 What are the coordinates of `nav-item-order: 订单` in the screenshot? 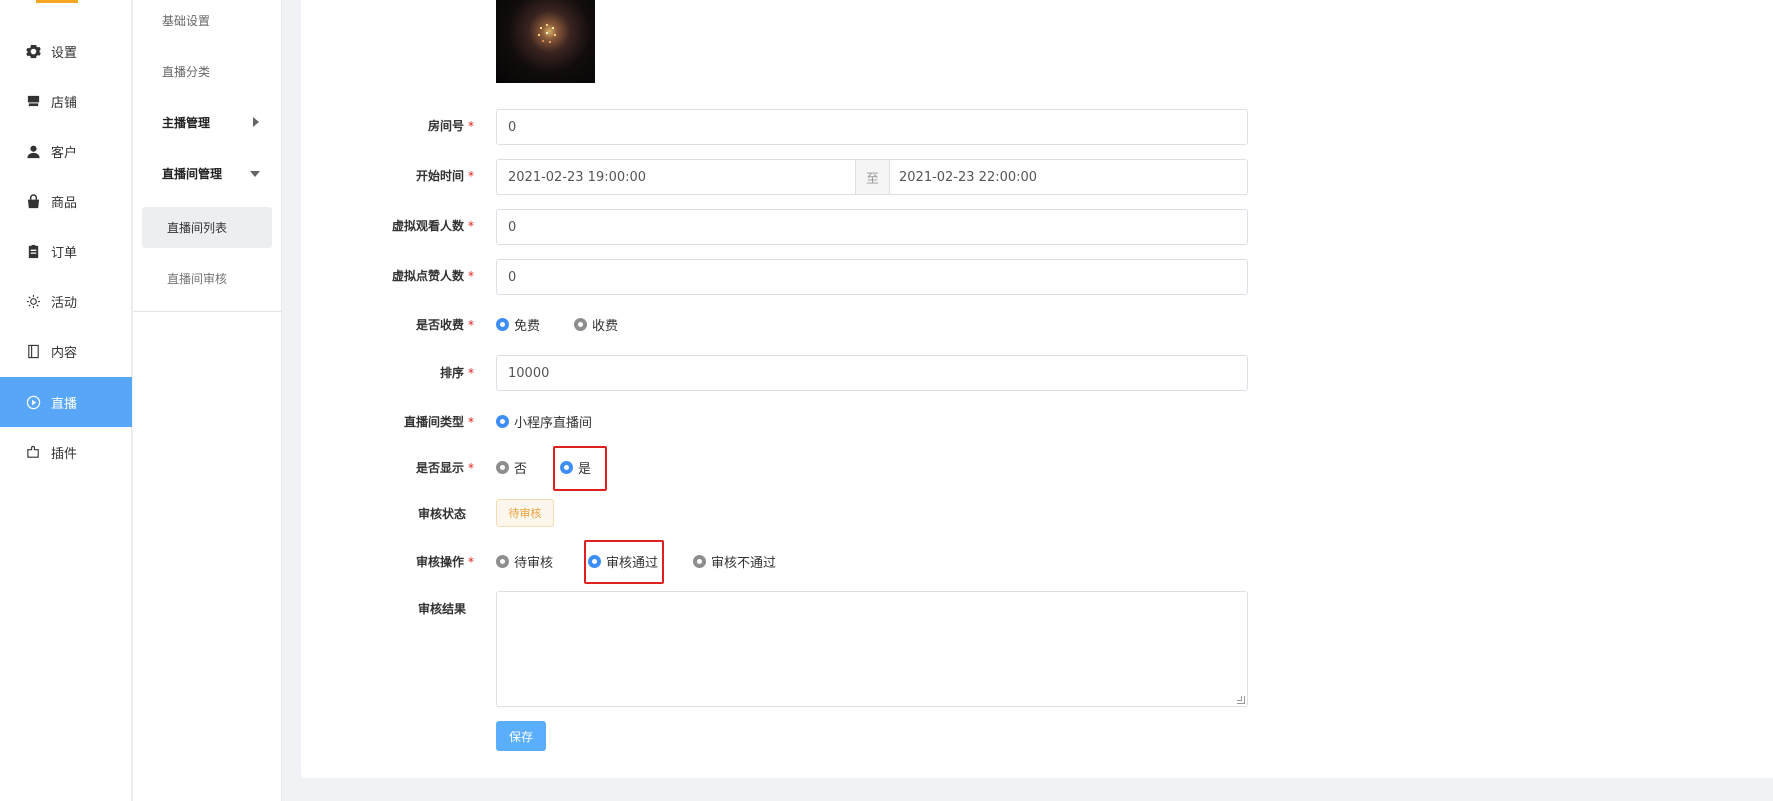 It's located at (66, 251).